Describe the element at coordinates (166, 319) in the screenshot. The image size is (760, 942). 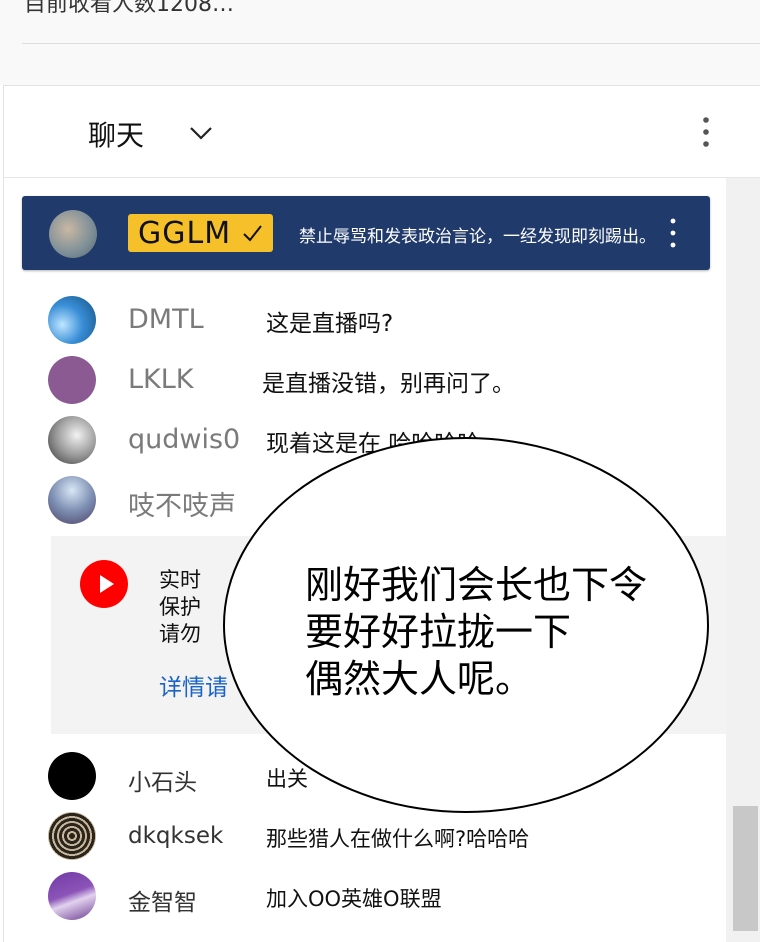
I see `message-author: DMTL` at that location.